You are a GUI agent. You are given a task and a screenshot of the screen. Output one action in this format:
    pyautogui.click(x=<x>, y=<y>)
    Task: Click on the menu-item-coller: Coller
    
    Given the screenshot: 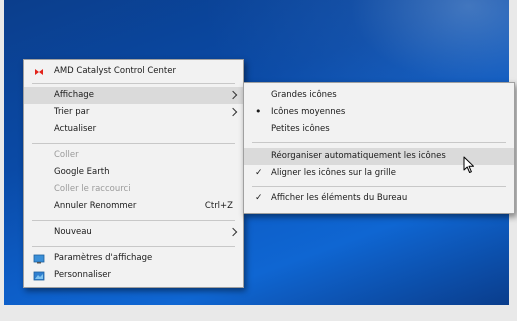 What is the action you would take?
    pyautogui.click(x=133, y=155)
    